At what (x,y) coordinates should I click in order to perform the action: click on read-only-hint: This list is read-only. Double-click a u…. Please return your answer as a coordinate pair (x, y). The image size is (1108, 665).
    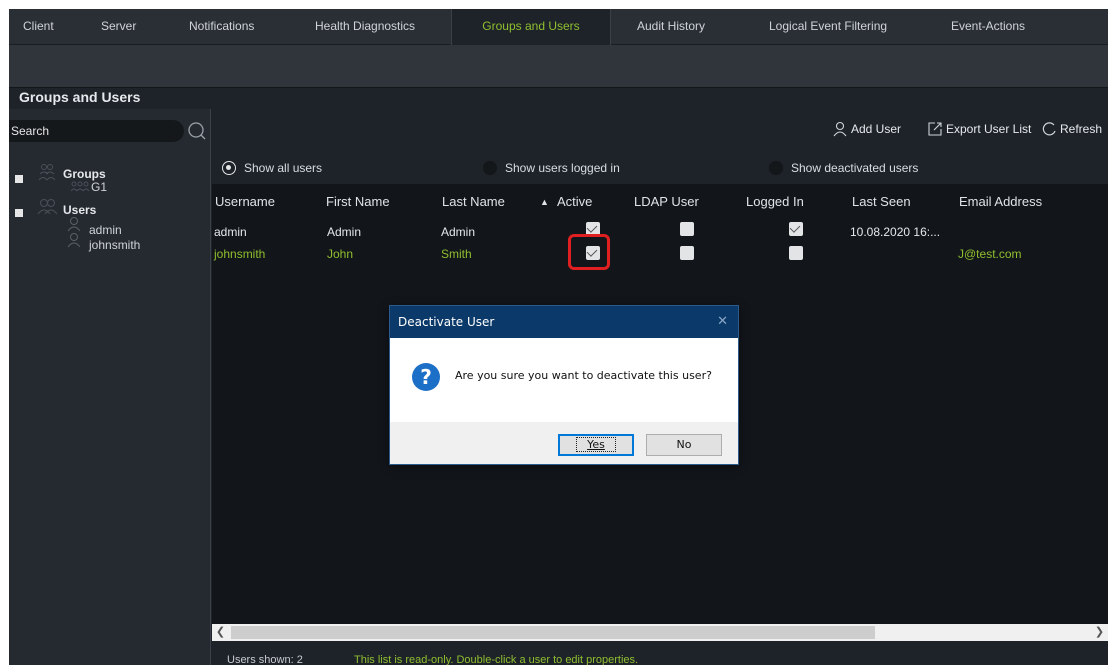
    Looking at the image, I should click on (496, 659).